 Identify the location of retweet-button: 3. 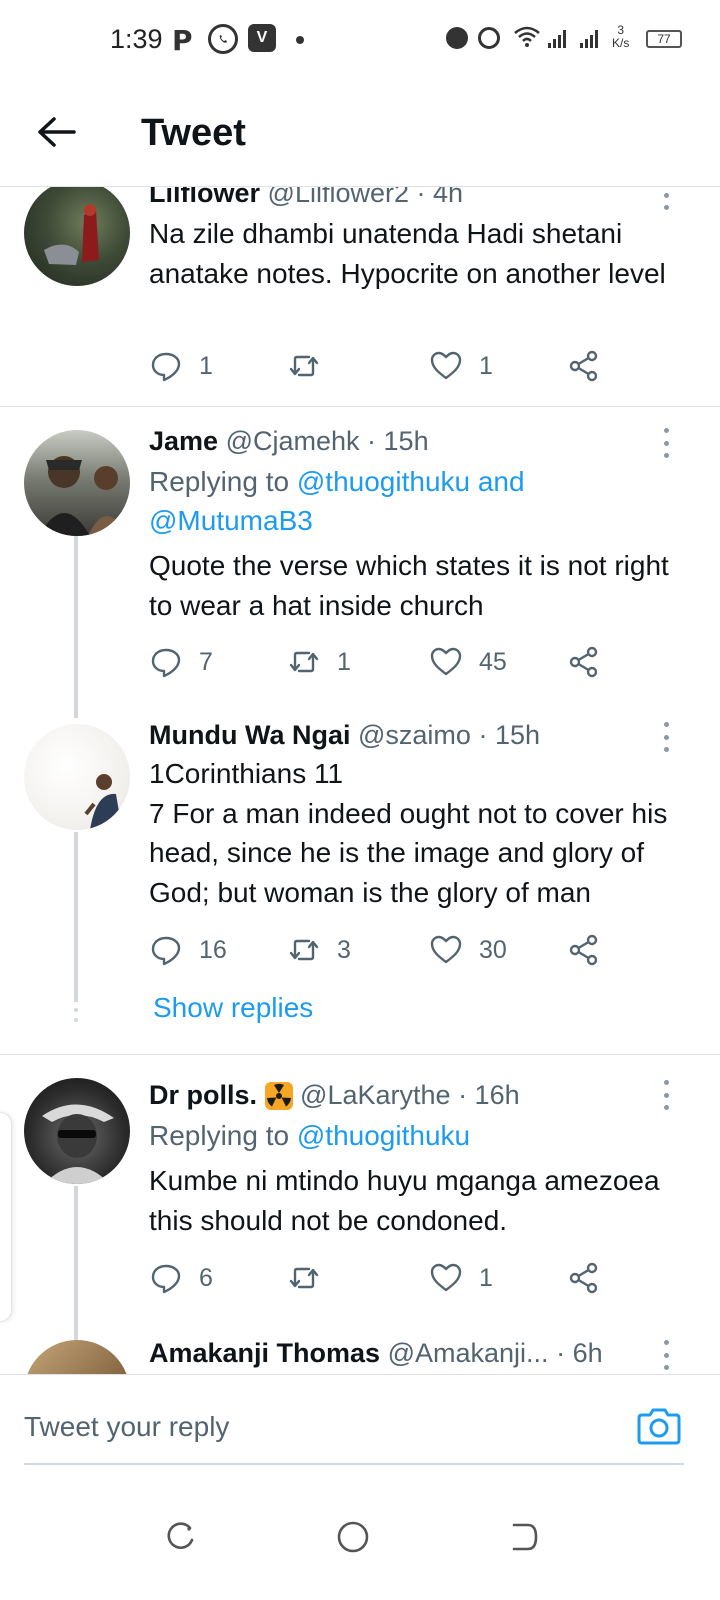
(319, 950).